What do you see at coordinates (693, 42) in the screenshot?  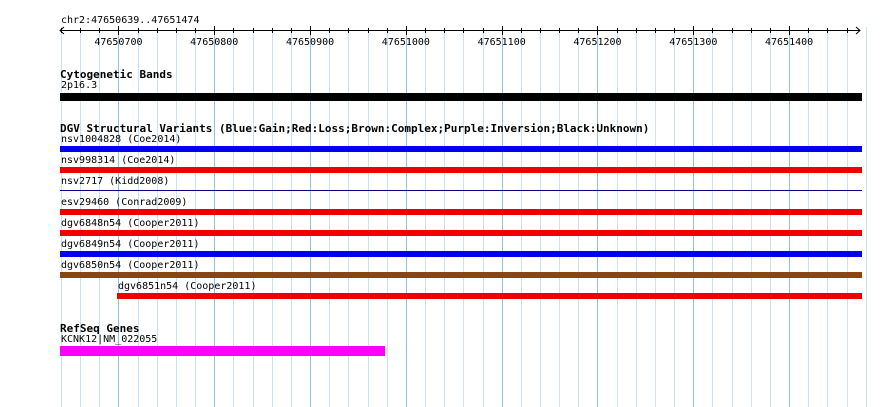 I see `ruler-tick-label: 47651300` at bounding box center [693, 42].